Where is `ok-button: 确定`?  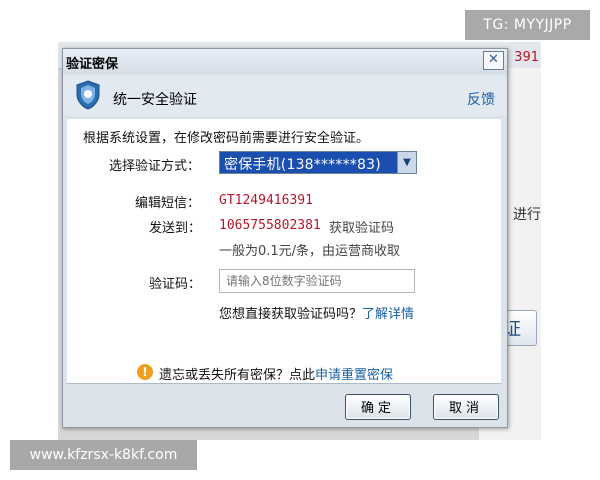
ok-button: 确定 is located at coordinates (378, 407).